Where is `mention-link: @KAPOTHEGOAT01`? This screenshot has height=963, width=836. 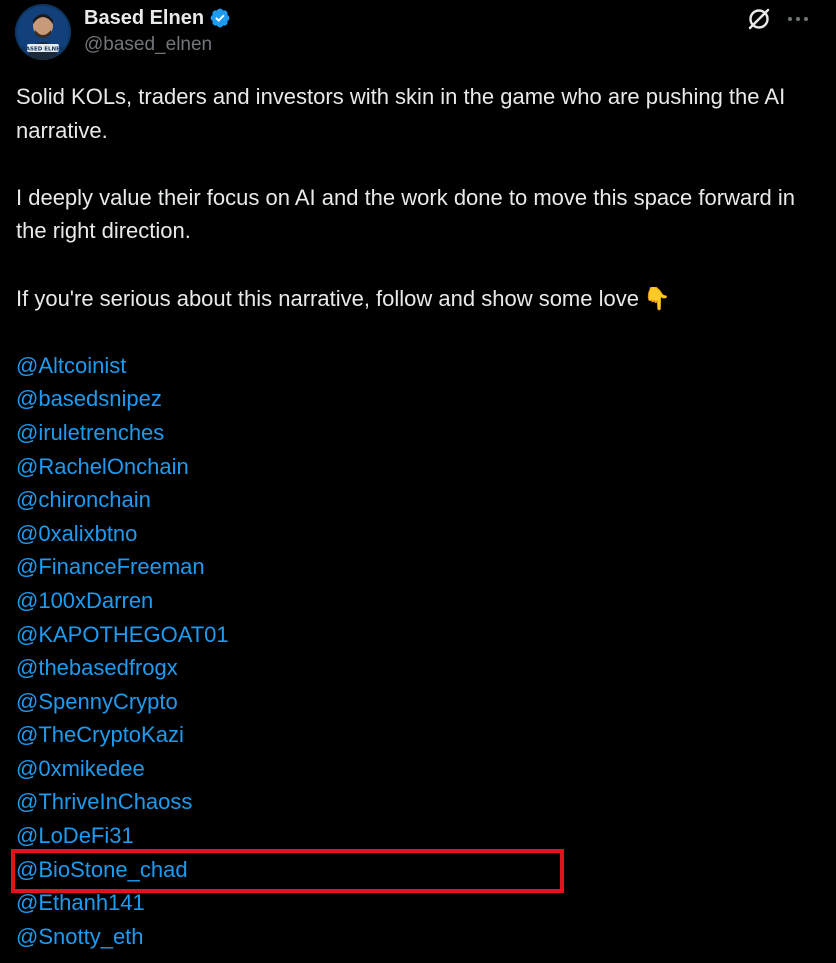 mention-link: @KAPOTHEGOAT01 is located at coordinates (416, 635).